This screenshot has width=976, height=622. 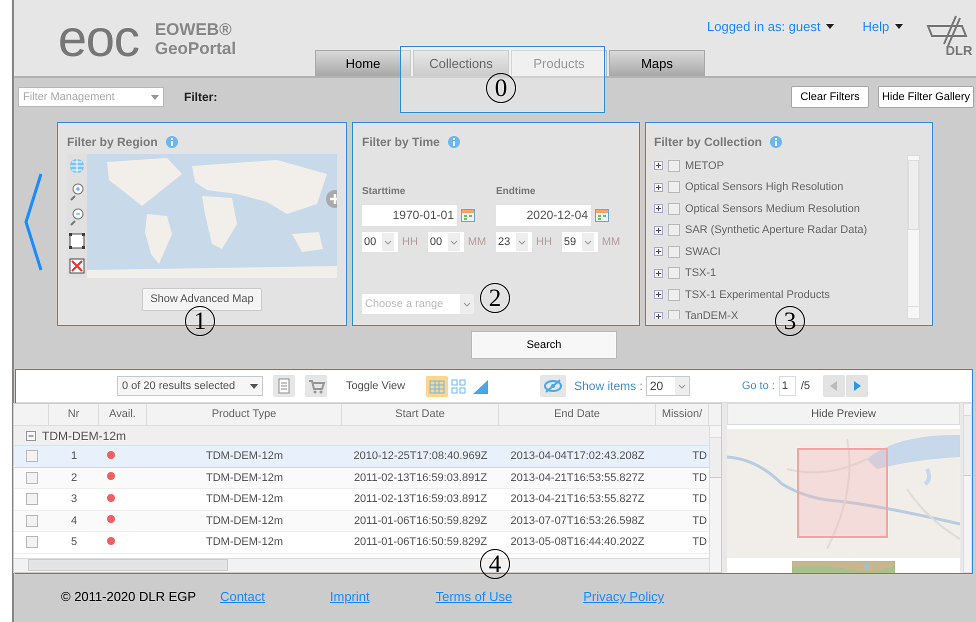 What do you see at coordinates (190, 386) in the screenshot?
I see `selection-dropdown: 0 of 20 results selected` at bounding box center [190, 386].